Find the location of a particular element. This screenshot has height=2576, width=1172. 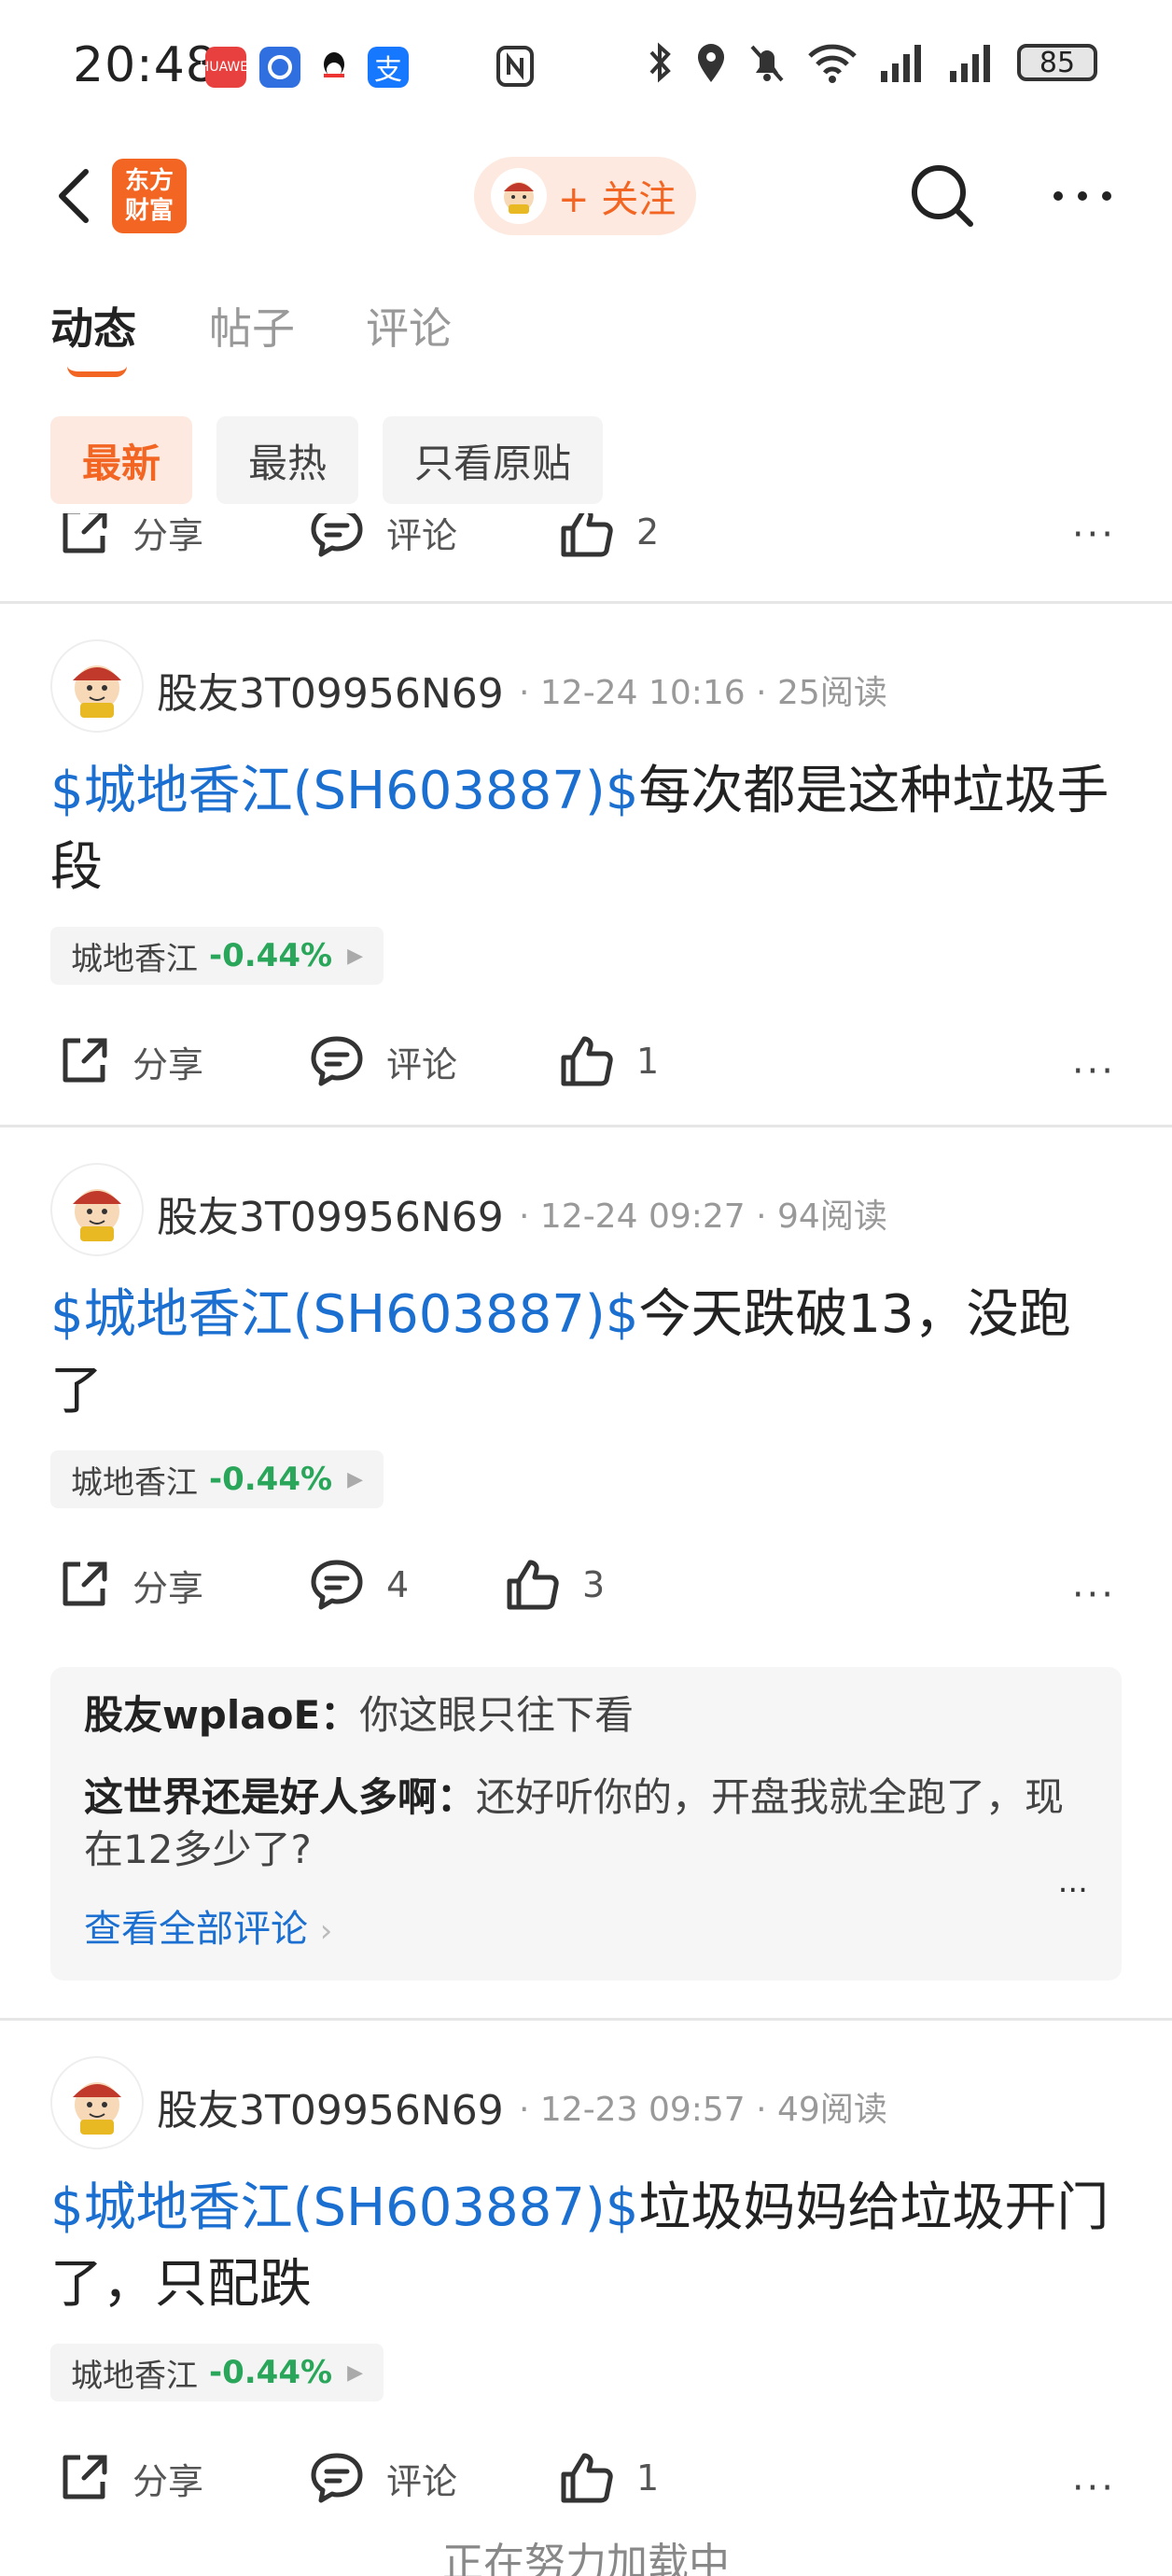

comment-button: 4 is located at coordinates (358, 1585).